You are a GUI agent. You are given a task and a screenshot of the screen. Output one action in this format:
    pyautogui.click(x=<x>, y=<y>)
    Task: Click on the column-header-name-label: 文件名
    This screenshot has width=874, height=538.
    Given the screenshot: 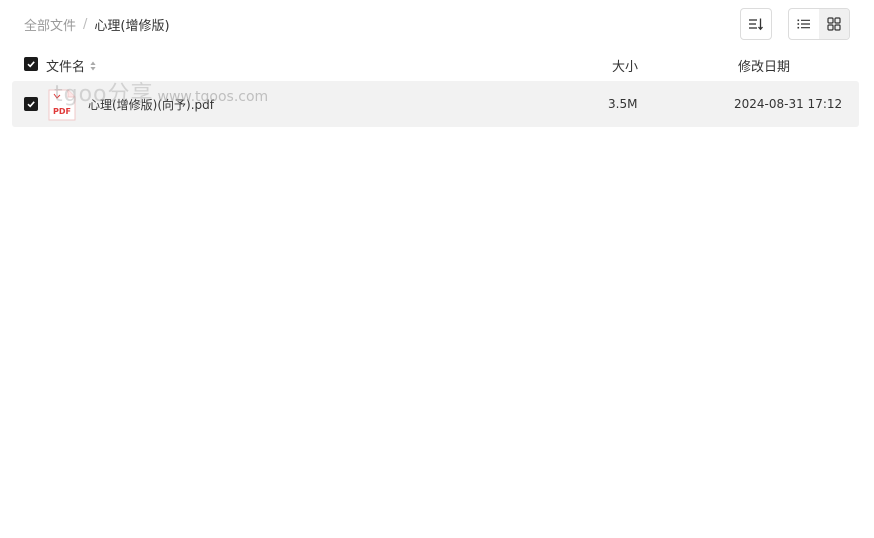 What is the action you would take?
    pyautogui.click(x=66, y=67)
    